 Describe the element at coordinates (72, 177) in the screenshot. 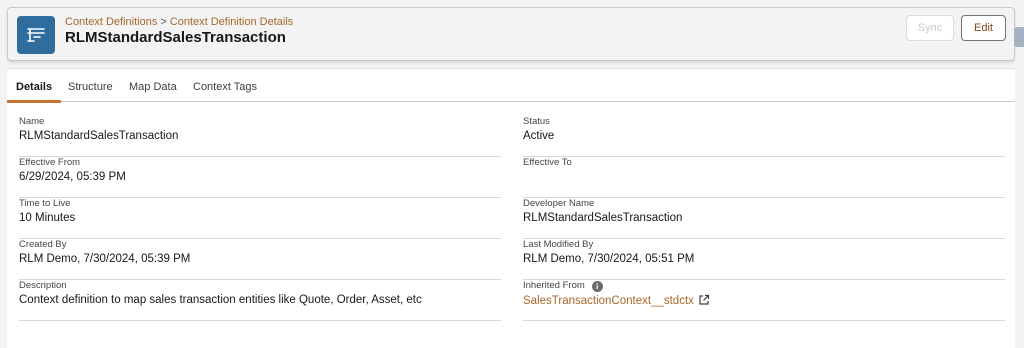

I see `field-value: 6/29/2024, 05:39 PM` at that location.